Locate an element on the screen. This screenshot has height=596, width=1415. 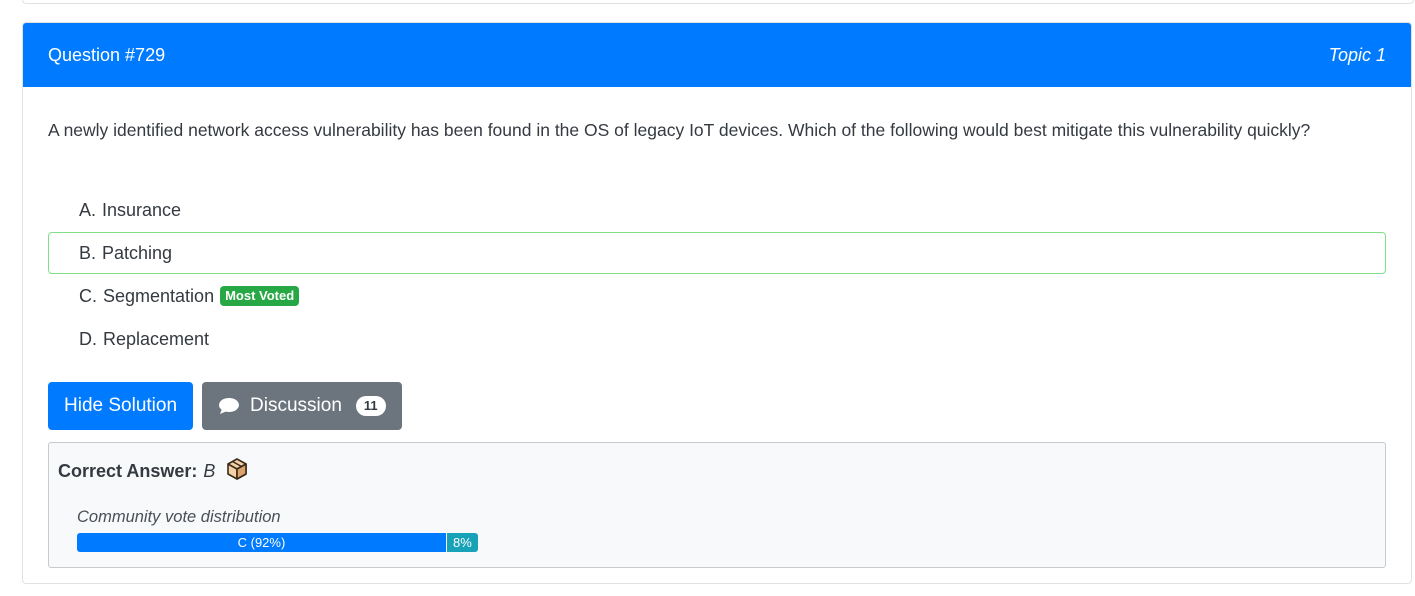
vote-segment-other: 8% is located at coordinates (461, 542).